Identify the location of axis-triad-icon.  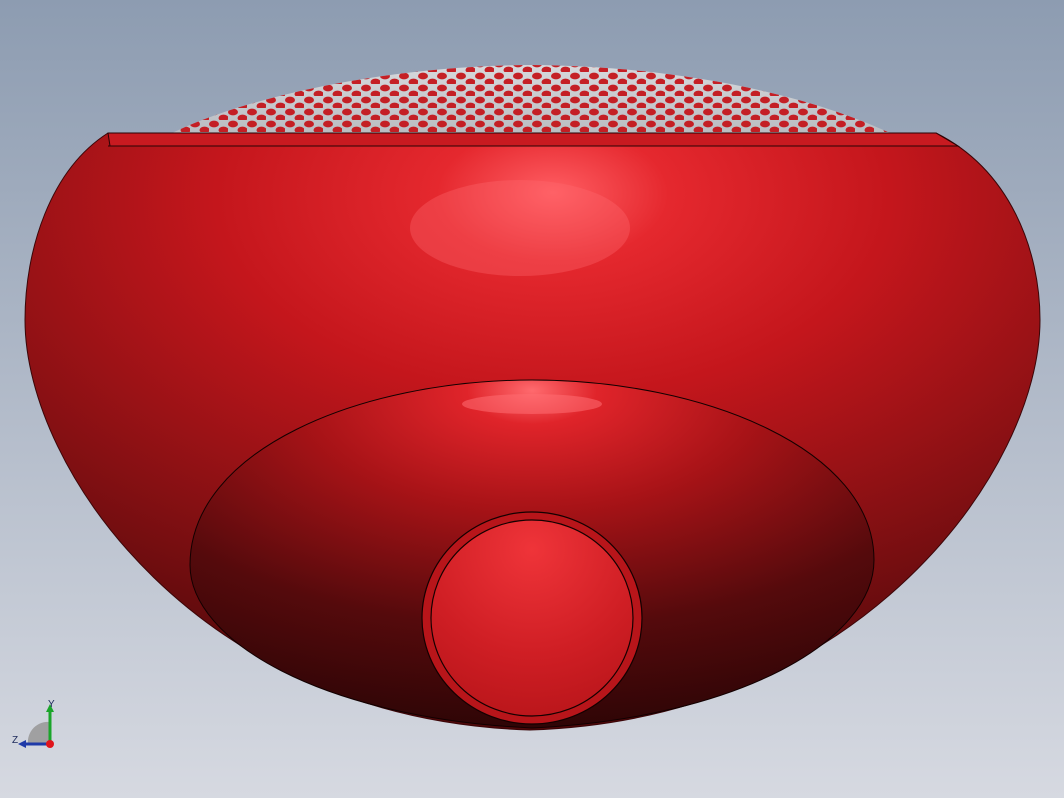
(36, 726).